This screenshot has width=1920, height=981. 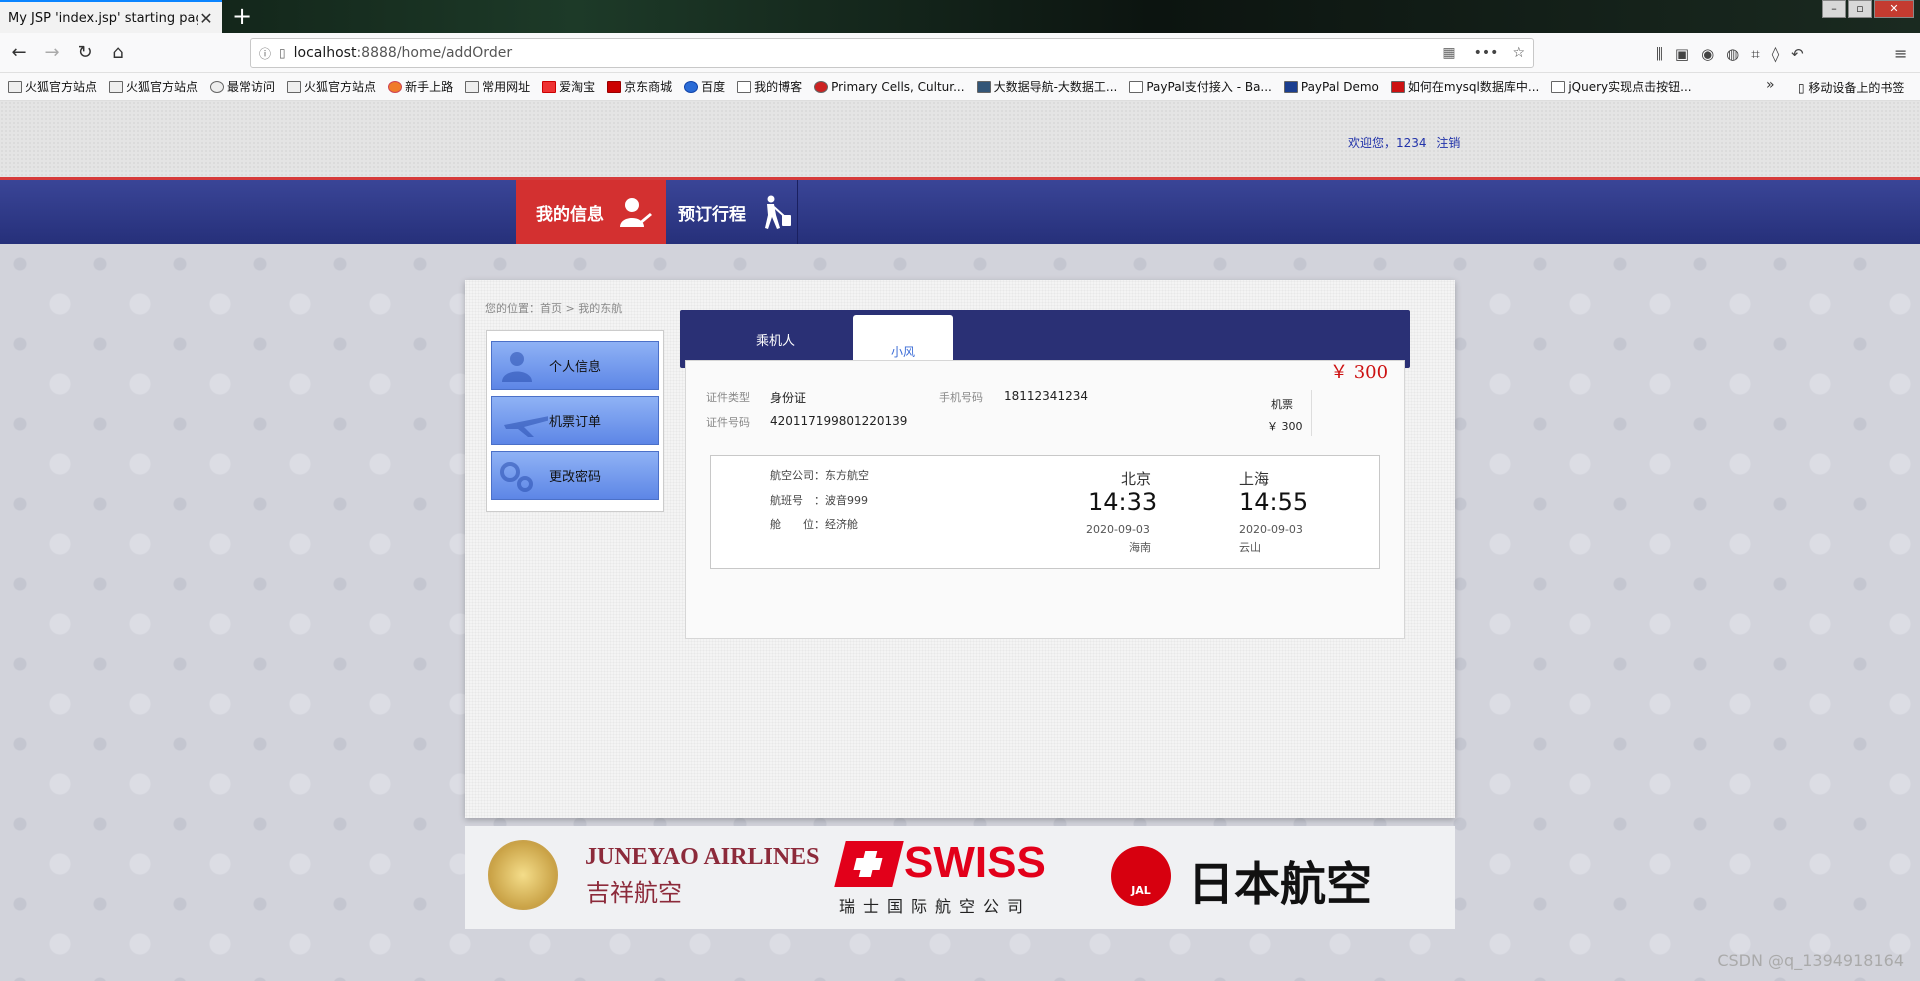 I want to click on baidu-icon, so click(x=691, y=86).